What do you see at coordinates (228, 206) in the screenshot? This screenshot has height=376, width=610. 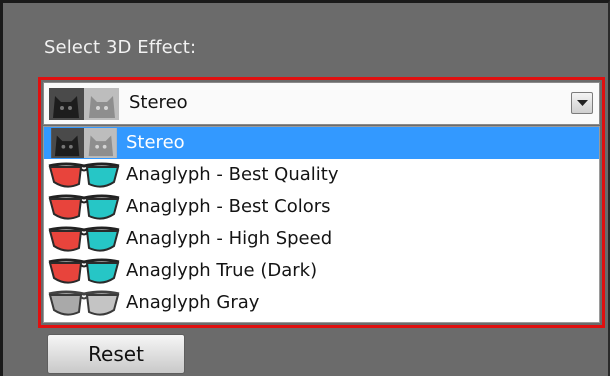 I see `list-item-label: Anaglyph - Best Colors` at bounding box center [228, 206].